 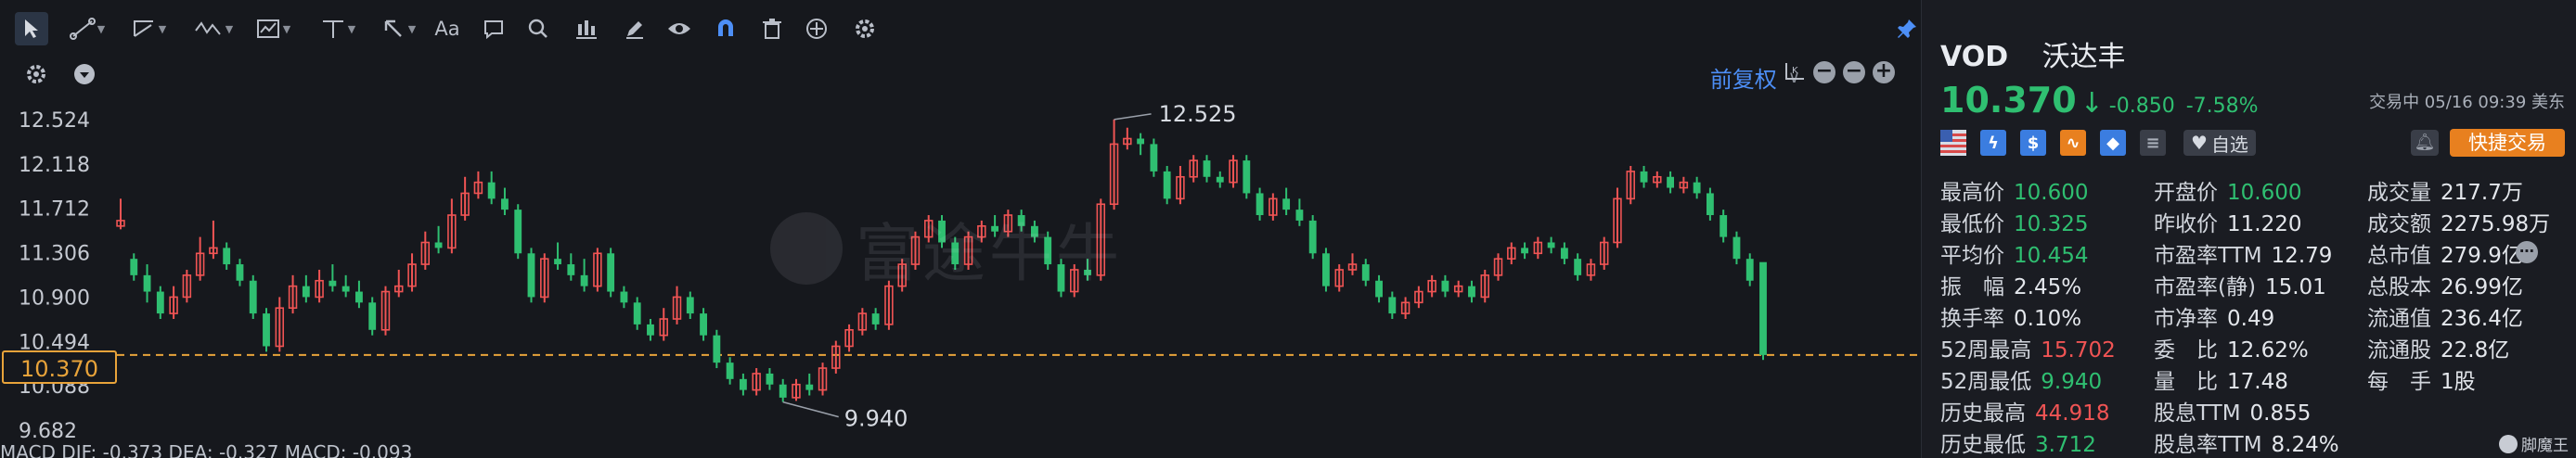 I want to click on stat-item: 总市值 279.9亿, so click(x=2445, y=253).